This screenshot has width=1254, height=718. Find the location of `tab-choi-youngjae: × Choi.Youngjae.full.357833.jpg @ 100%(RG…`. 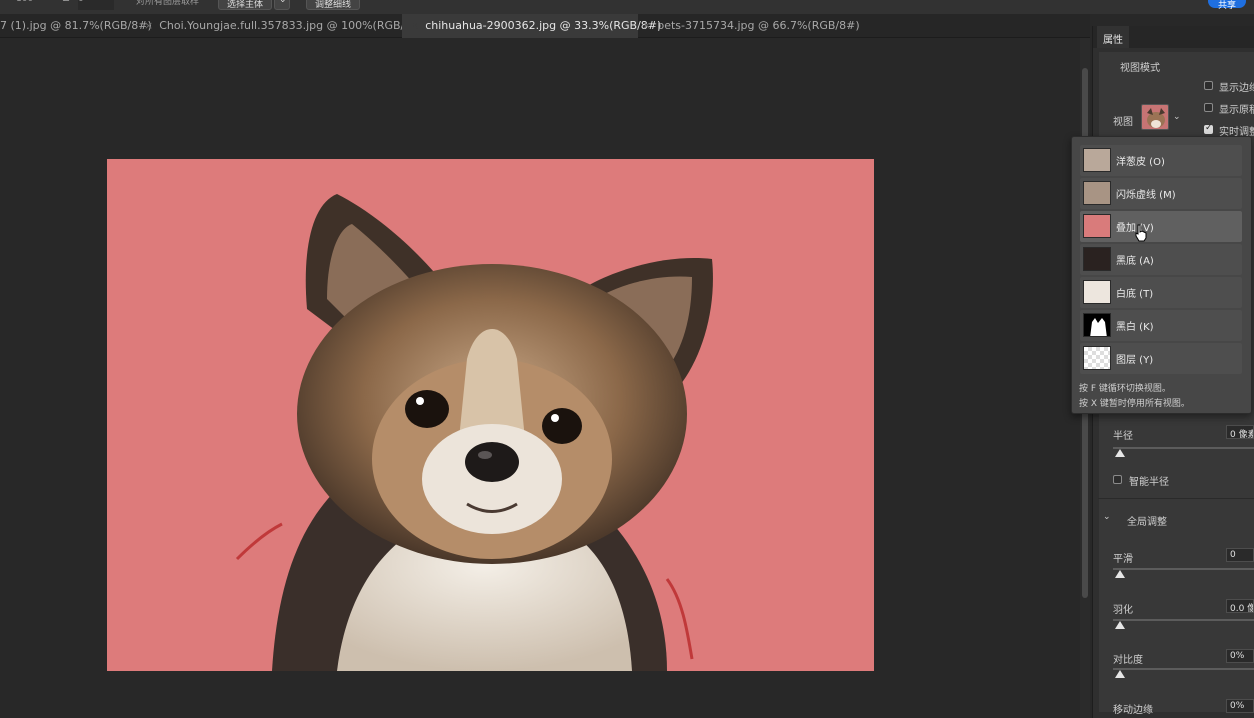

tab-choi-youngjae: × Choi.Youngjae.full.357833.jpg @ 100%(RG… is located at coordinates (280, 26).